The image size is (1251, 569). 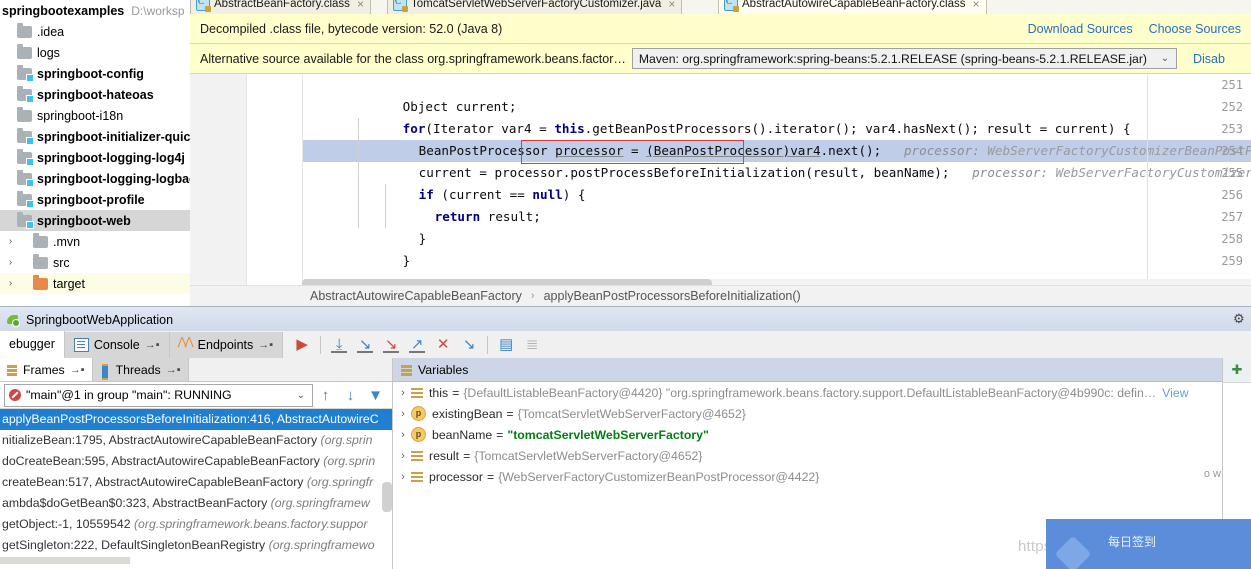 What do you see at coordinates (443, 345) in the screenshot?
I see `drop-frame-button: ✕` at bounding box center [443, 345].